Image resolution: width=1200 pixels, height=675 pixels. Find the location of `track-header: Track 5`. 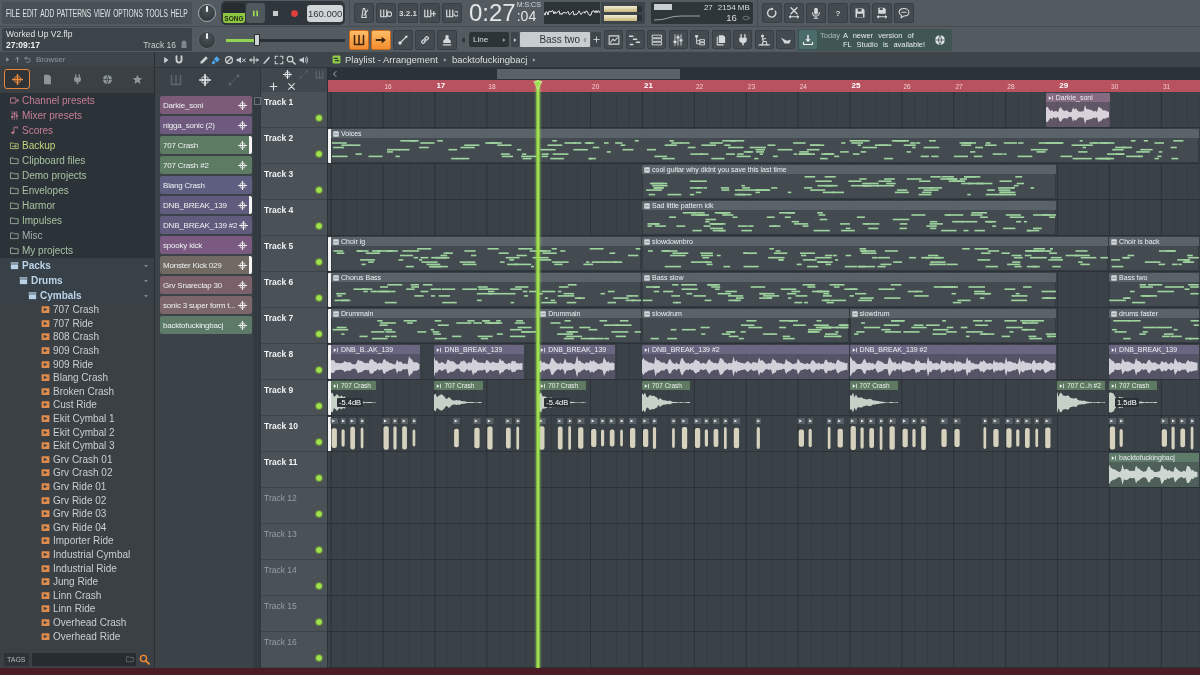

track-header: Track 5 is located at coordinates (294, 254).